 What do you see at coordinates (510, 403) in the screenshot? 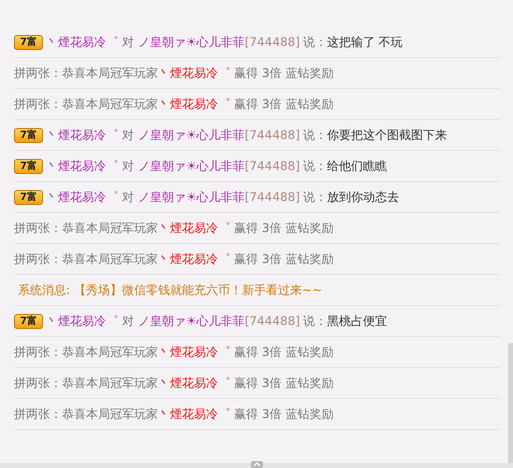
I see `scrollbar` at bounding box center [510, 403].